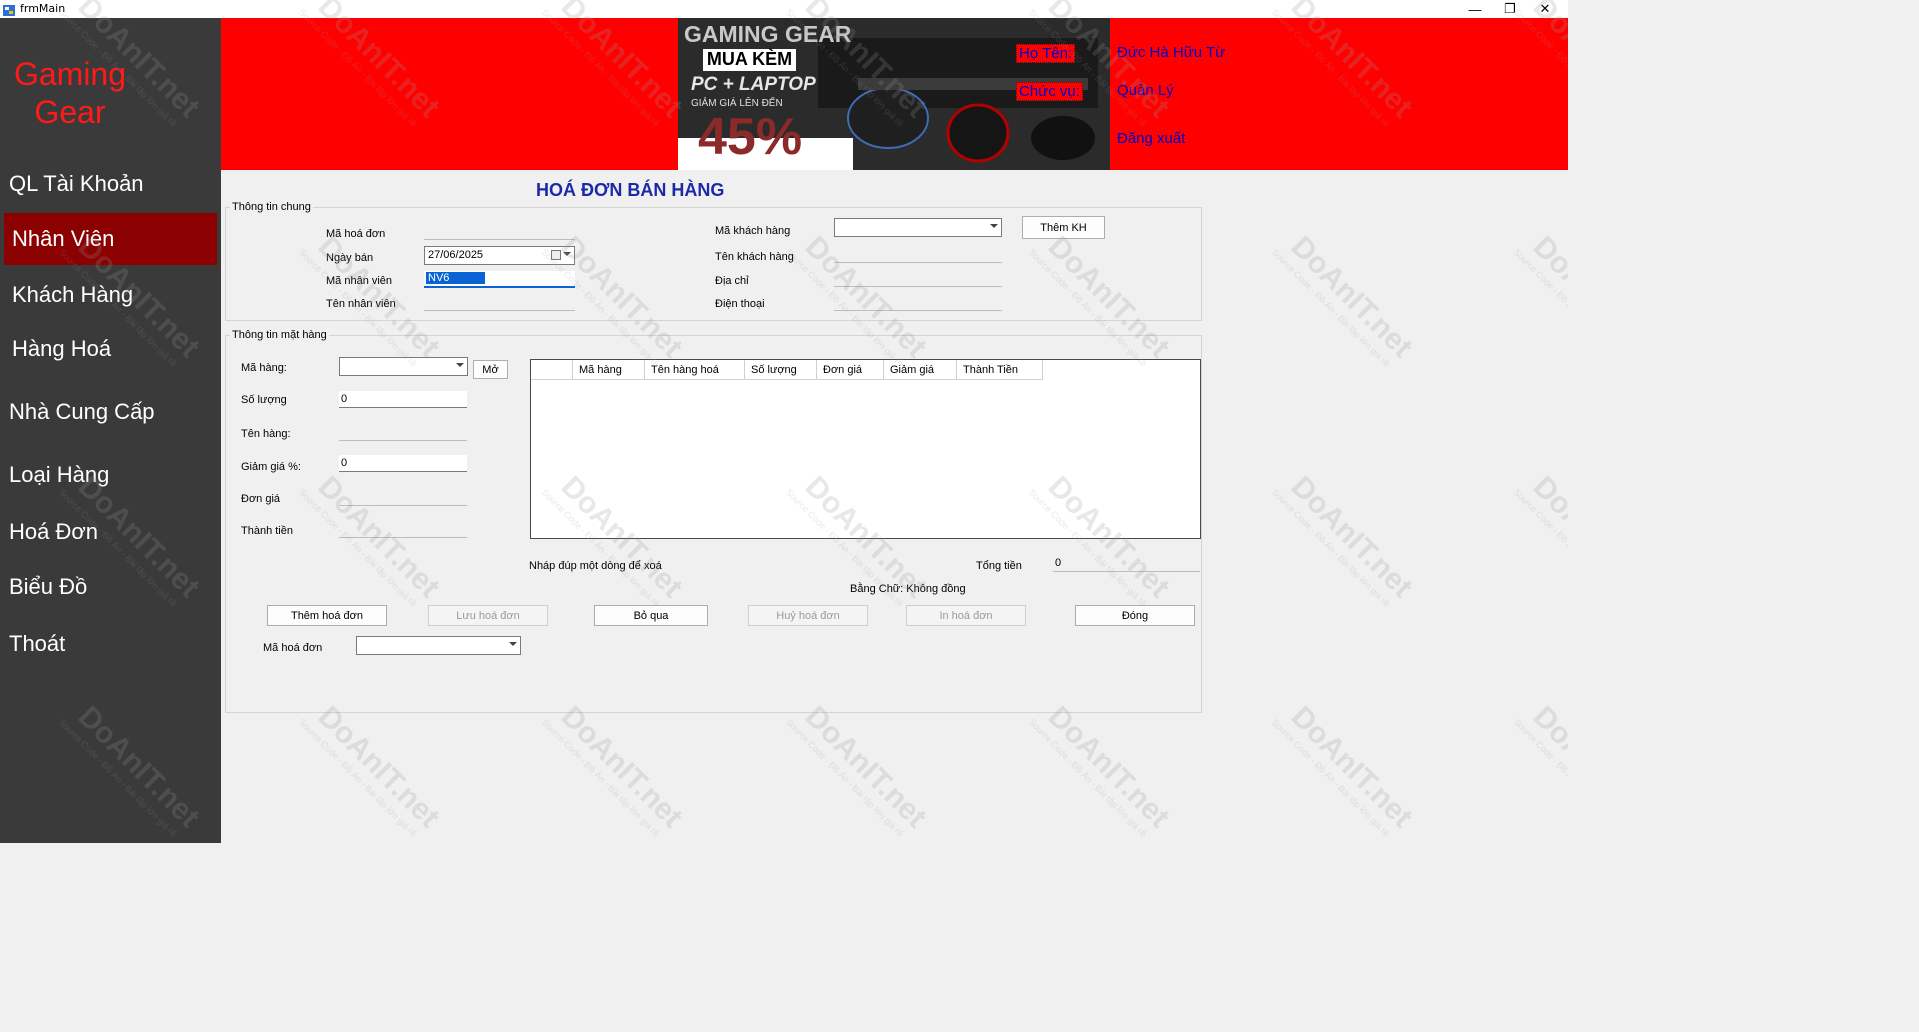 Image resolution: width=1919 pixels, height=1032 pixels. What do you see at coordinates (556, 255) in the screenshot?
I see `calendar-icon` at bounding box center [556, 255].